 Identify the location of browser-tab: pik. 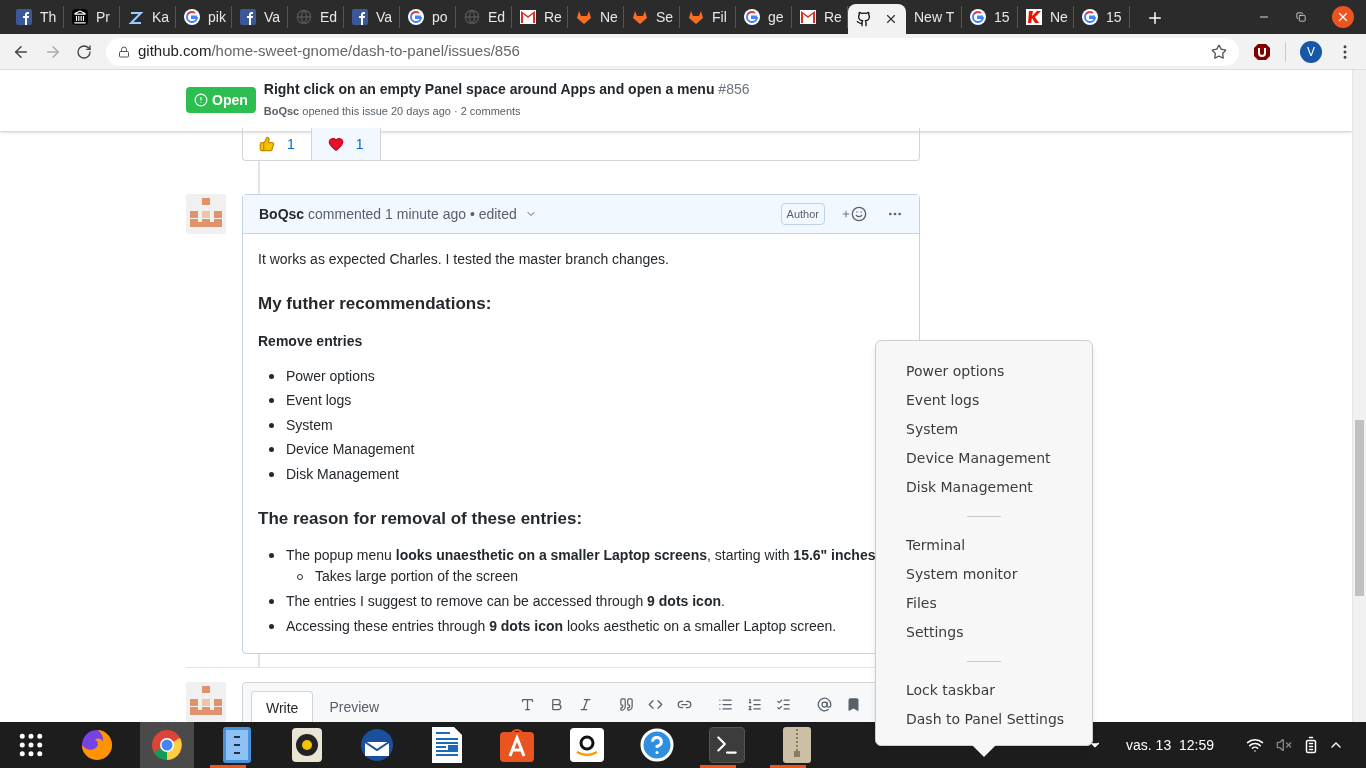
(204, 17).